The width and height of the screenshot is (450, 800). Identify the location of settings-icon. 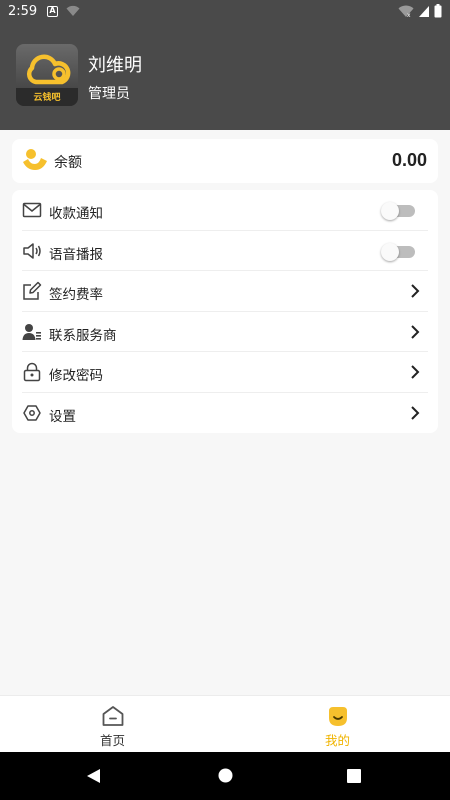
(32, 413).